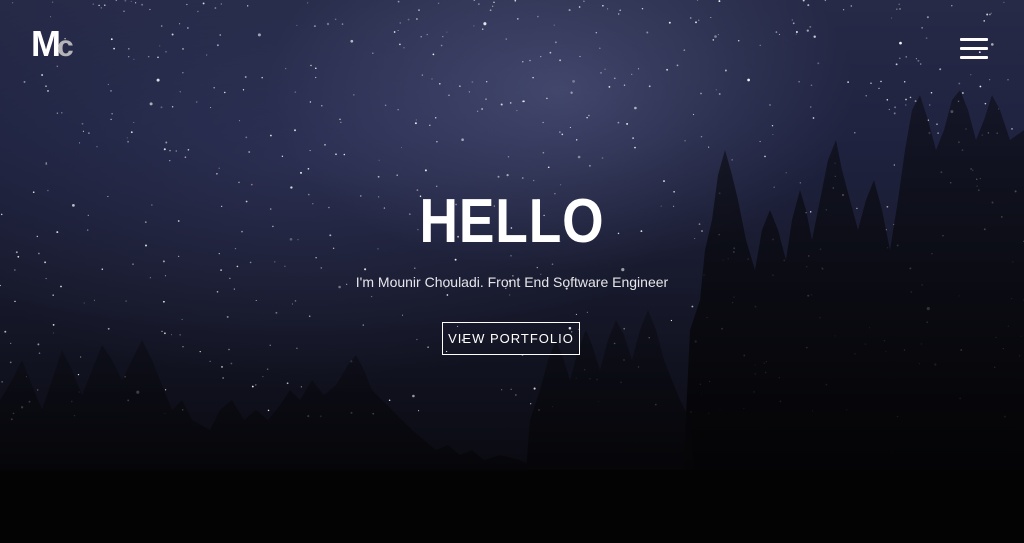 This screenshot has height=543, width=1024. I want to click on site-logo: M c, so click(52, 44).